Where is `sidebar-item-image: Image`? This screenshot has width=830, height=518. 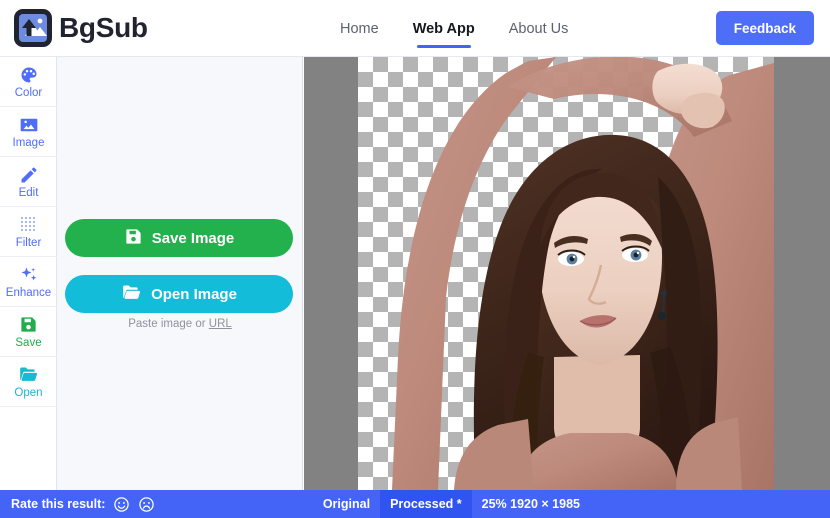
sidebar-item-image: Image is located at coordinates (28, 132).